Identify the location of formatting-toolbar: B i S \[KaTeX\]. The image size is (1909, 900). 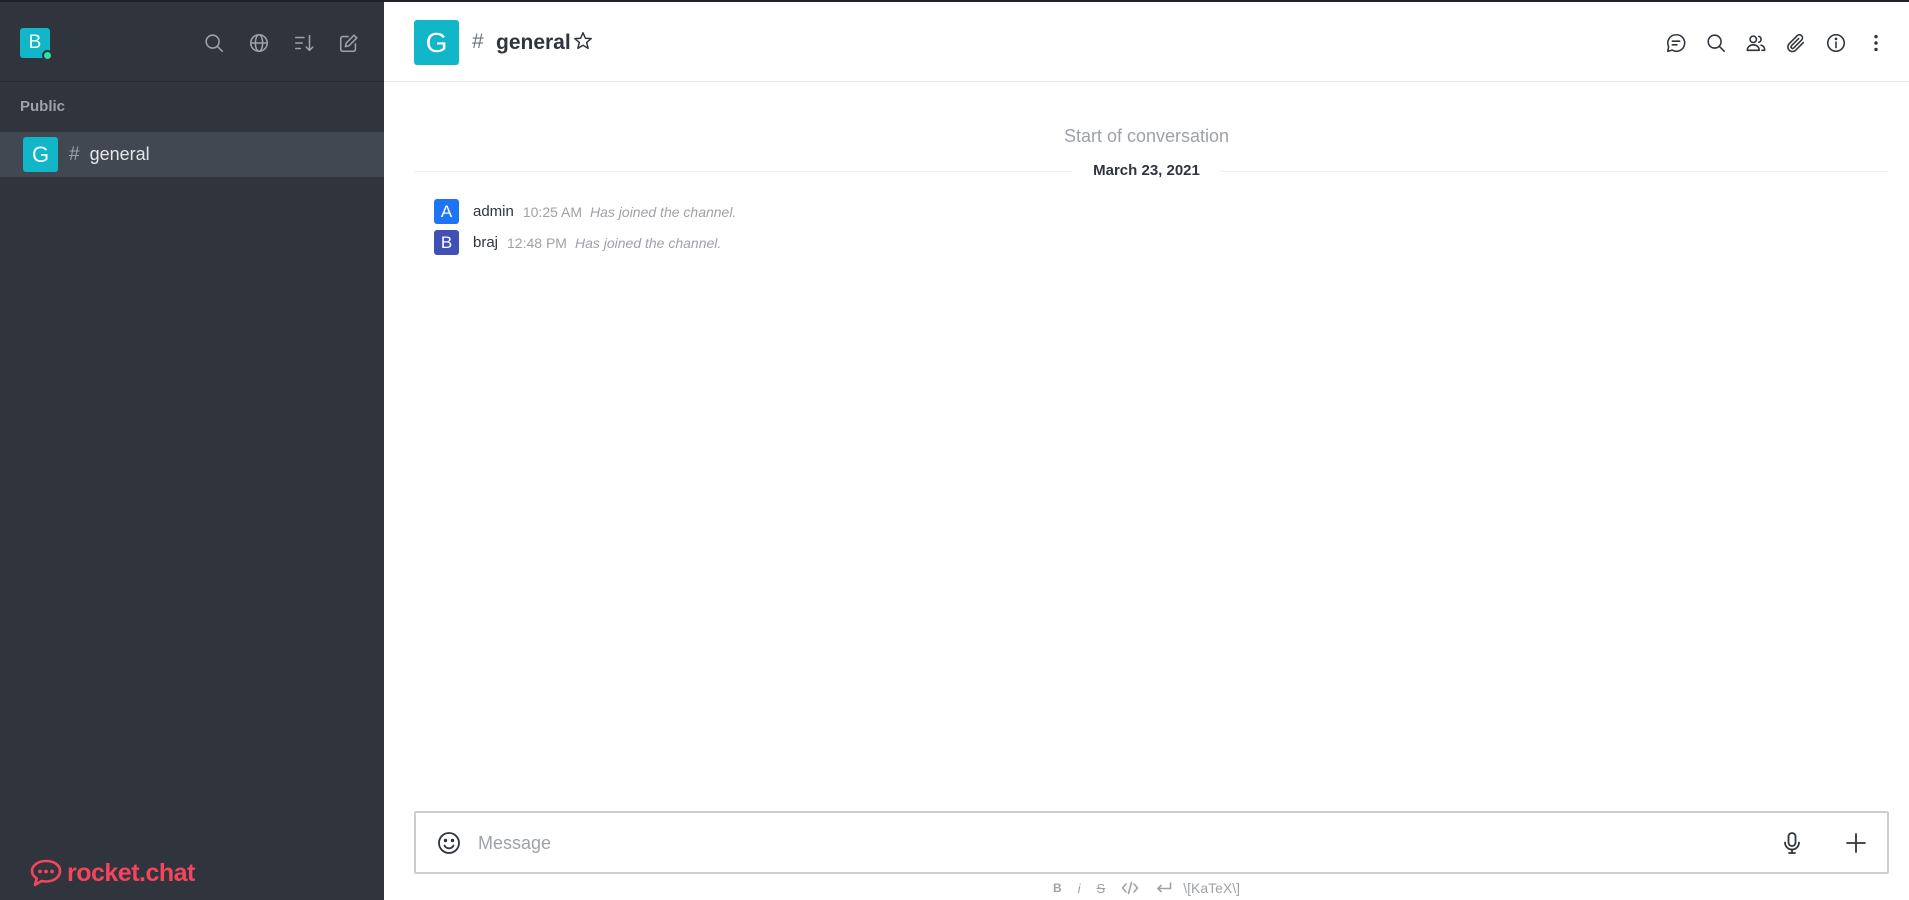
(1146, 888).